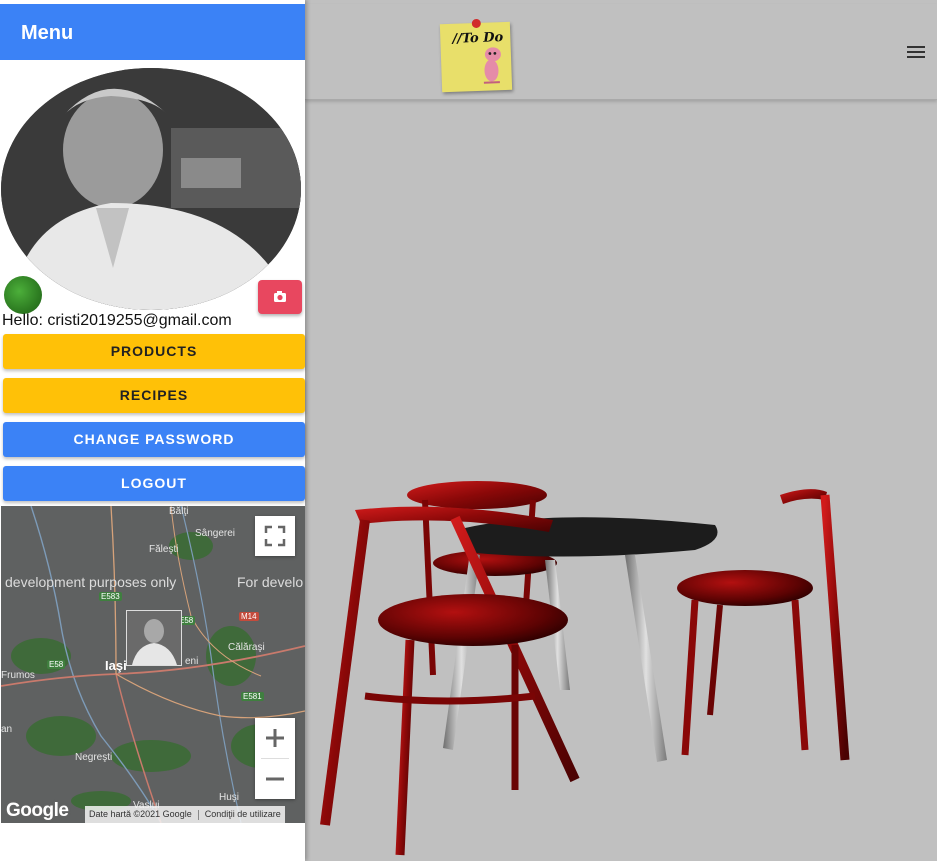 Image resolution: width=937 pixels, height=861 pixels. I want to click on road-badge: E581, so click(252, 696).